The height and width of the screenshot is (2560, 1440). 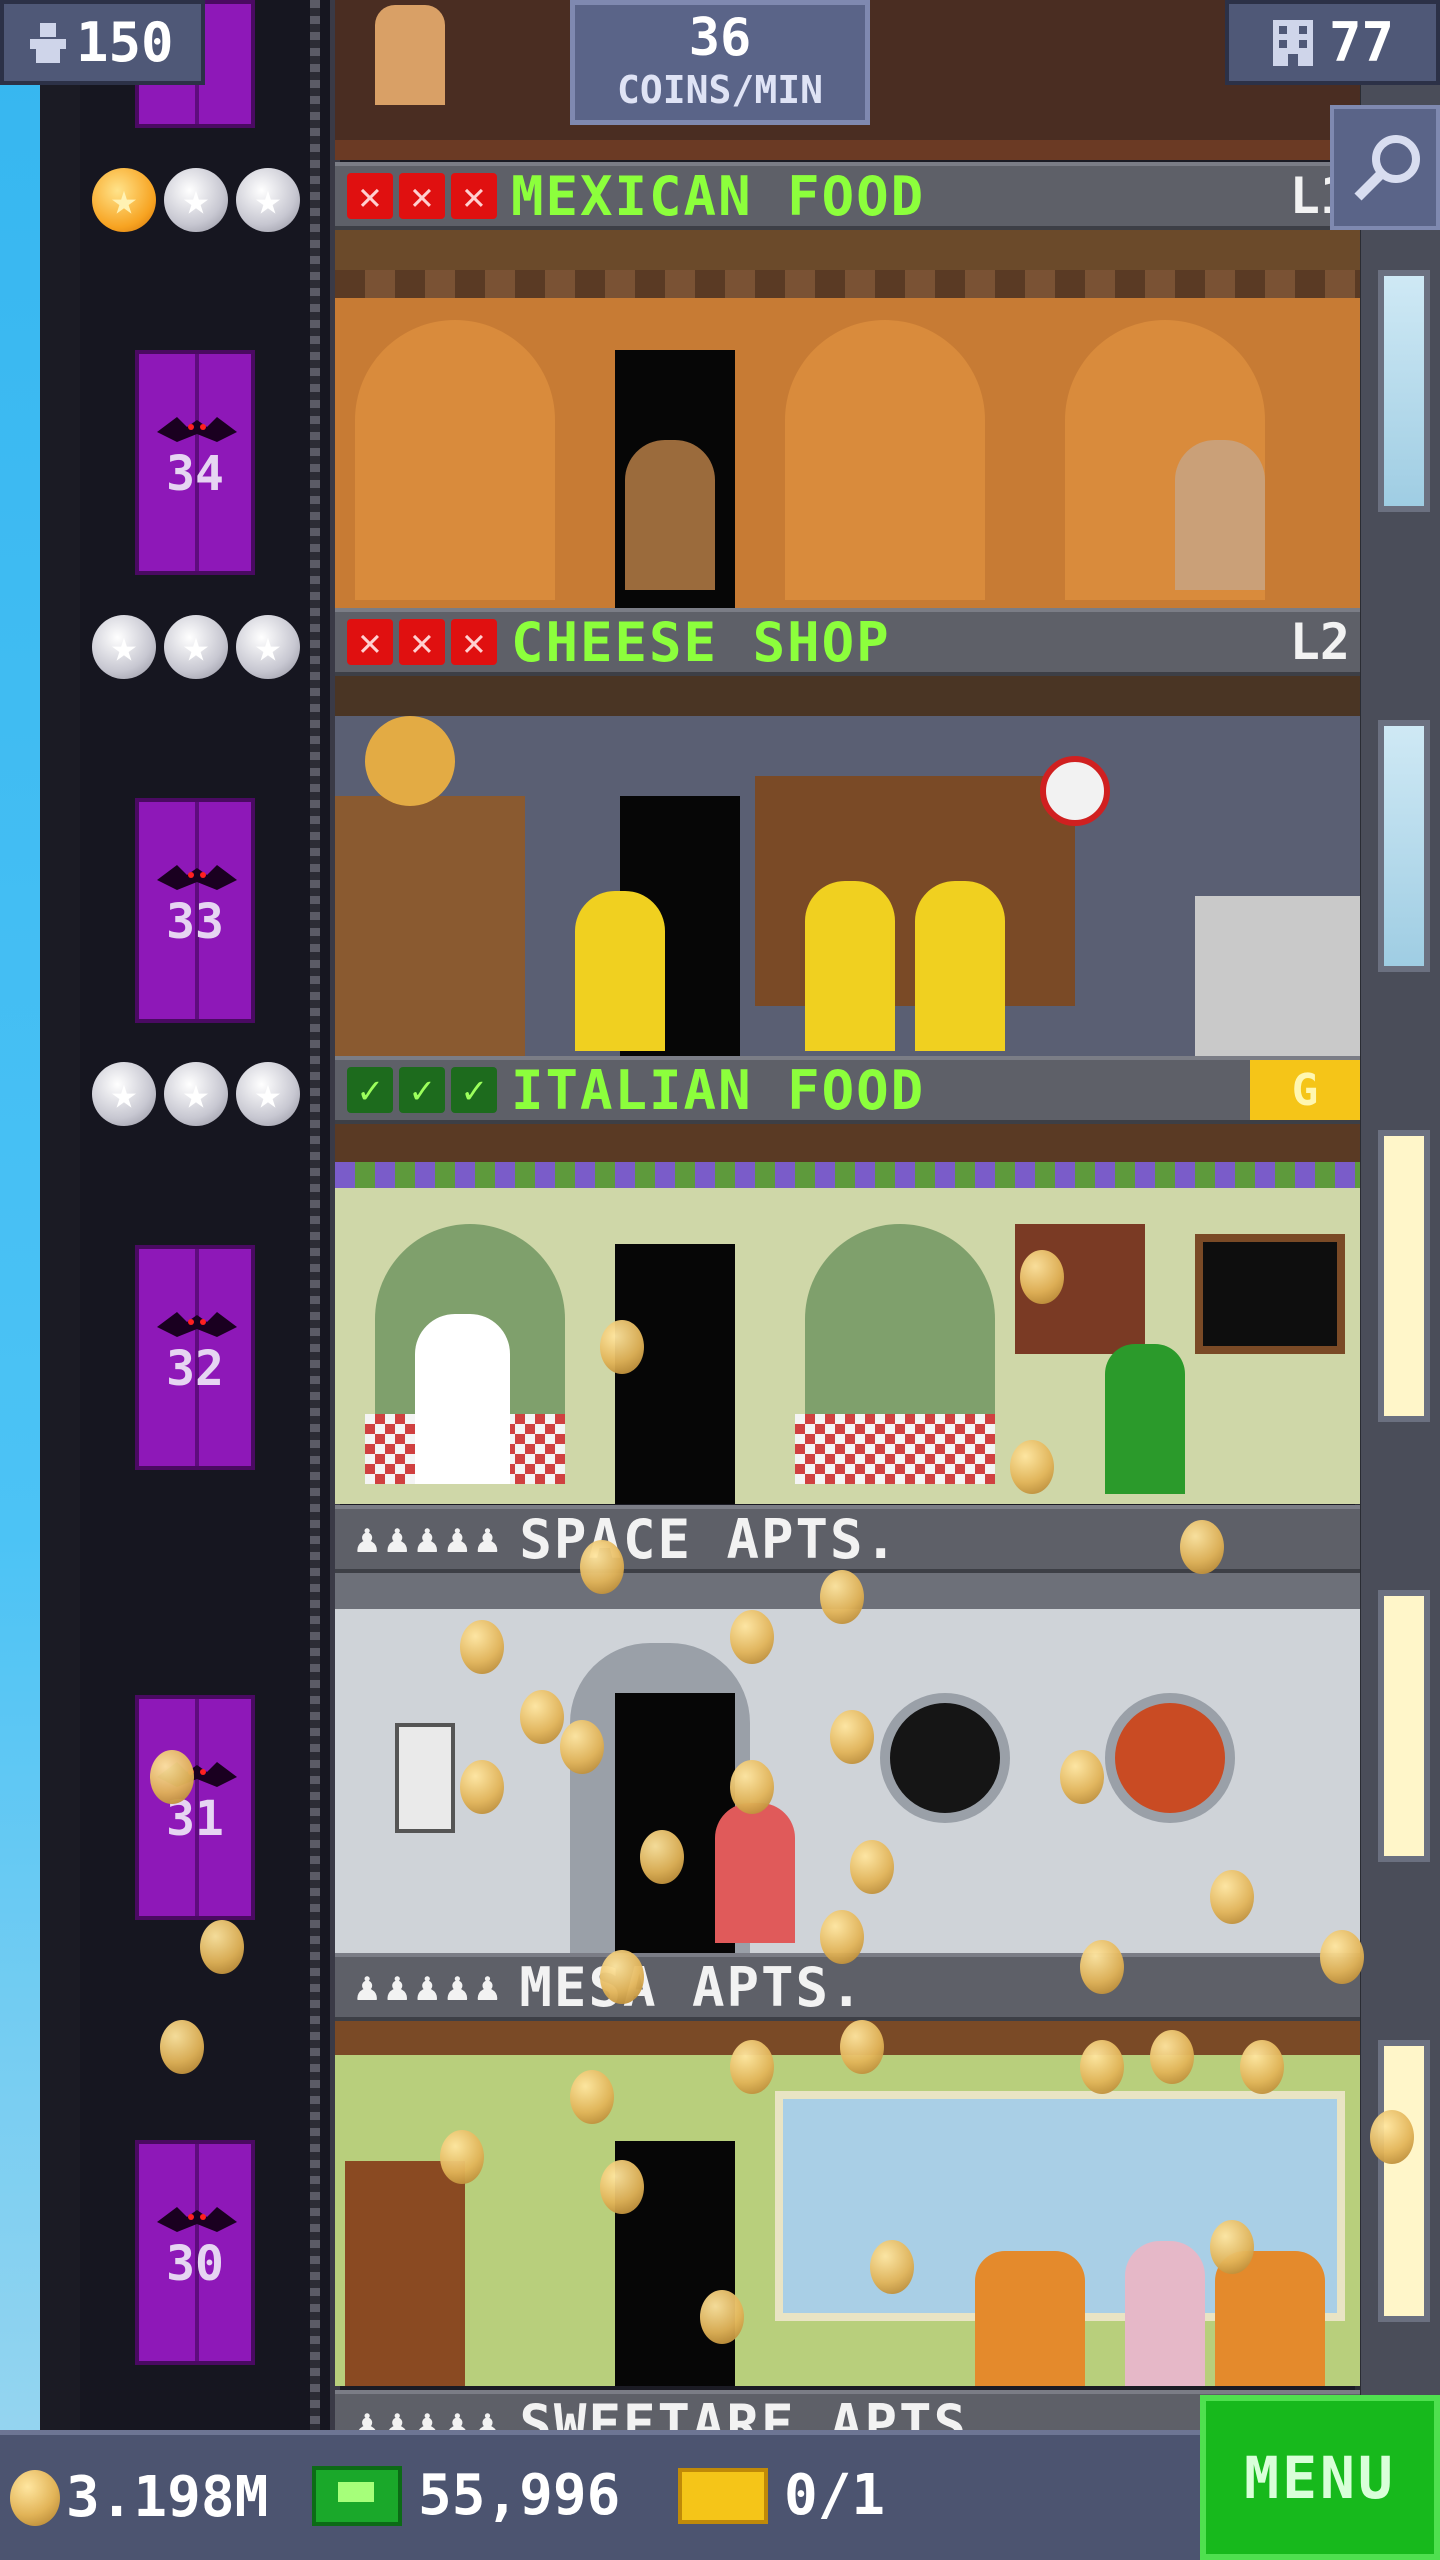 What do you see at coordinates (847, 642) in the screenshot?
I see `floor-banner-cheese-shop: ✕ ✕ ✕ CHEESE SHOP L2` at bounding box center [847, 642].